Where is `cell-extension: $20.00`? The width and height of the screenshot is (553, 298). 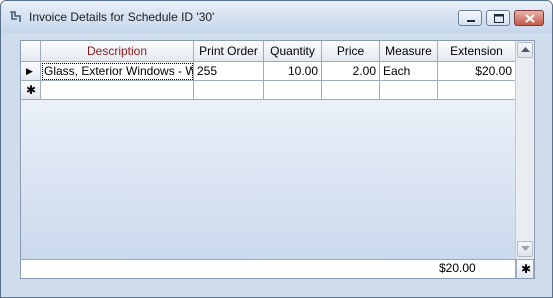
cell-extension: $20.00 is located at coordinates (477, 71).